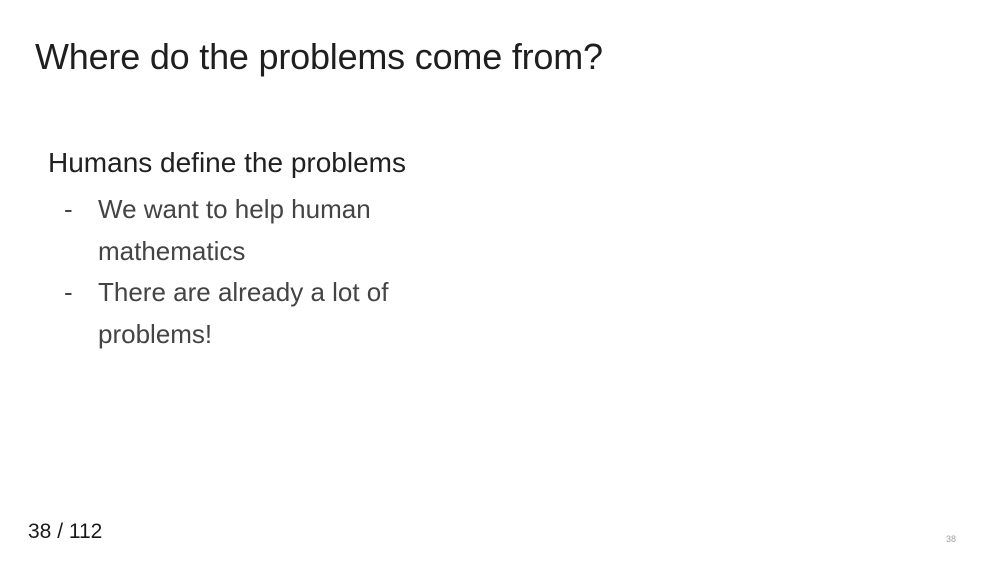  I want to click on bullet-text: There are already a lot of problems!, so click(243, 313).